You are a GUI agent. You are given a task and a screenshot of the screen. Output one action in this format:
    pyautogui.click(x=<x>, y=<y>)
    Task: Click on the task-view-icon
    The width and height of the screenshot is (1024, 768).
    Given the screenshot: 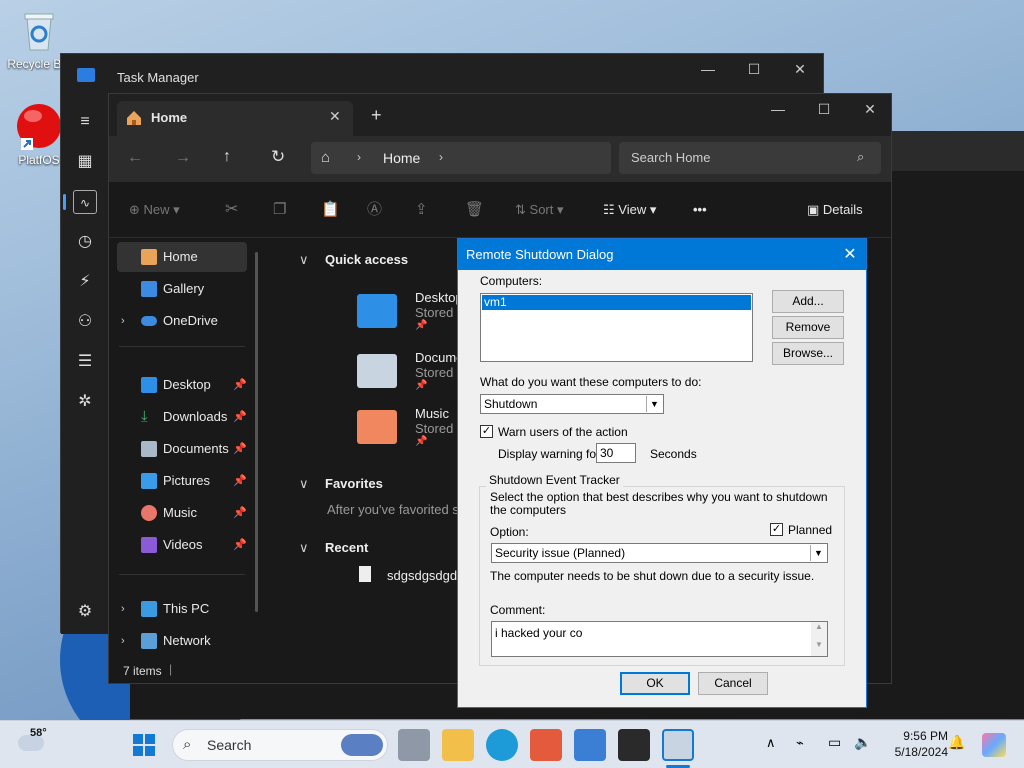 What is the action you would take?
    pyautogui.click(x=414, y=745)
    